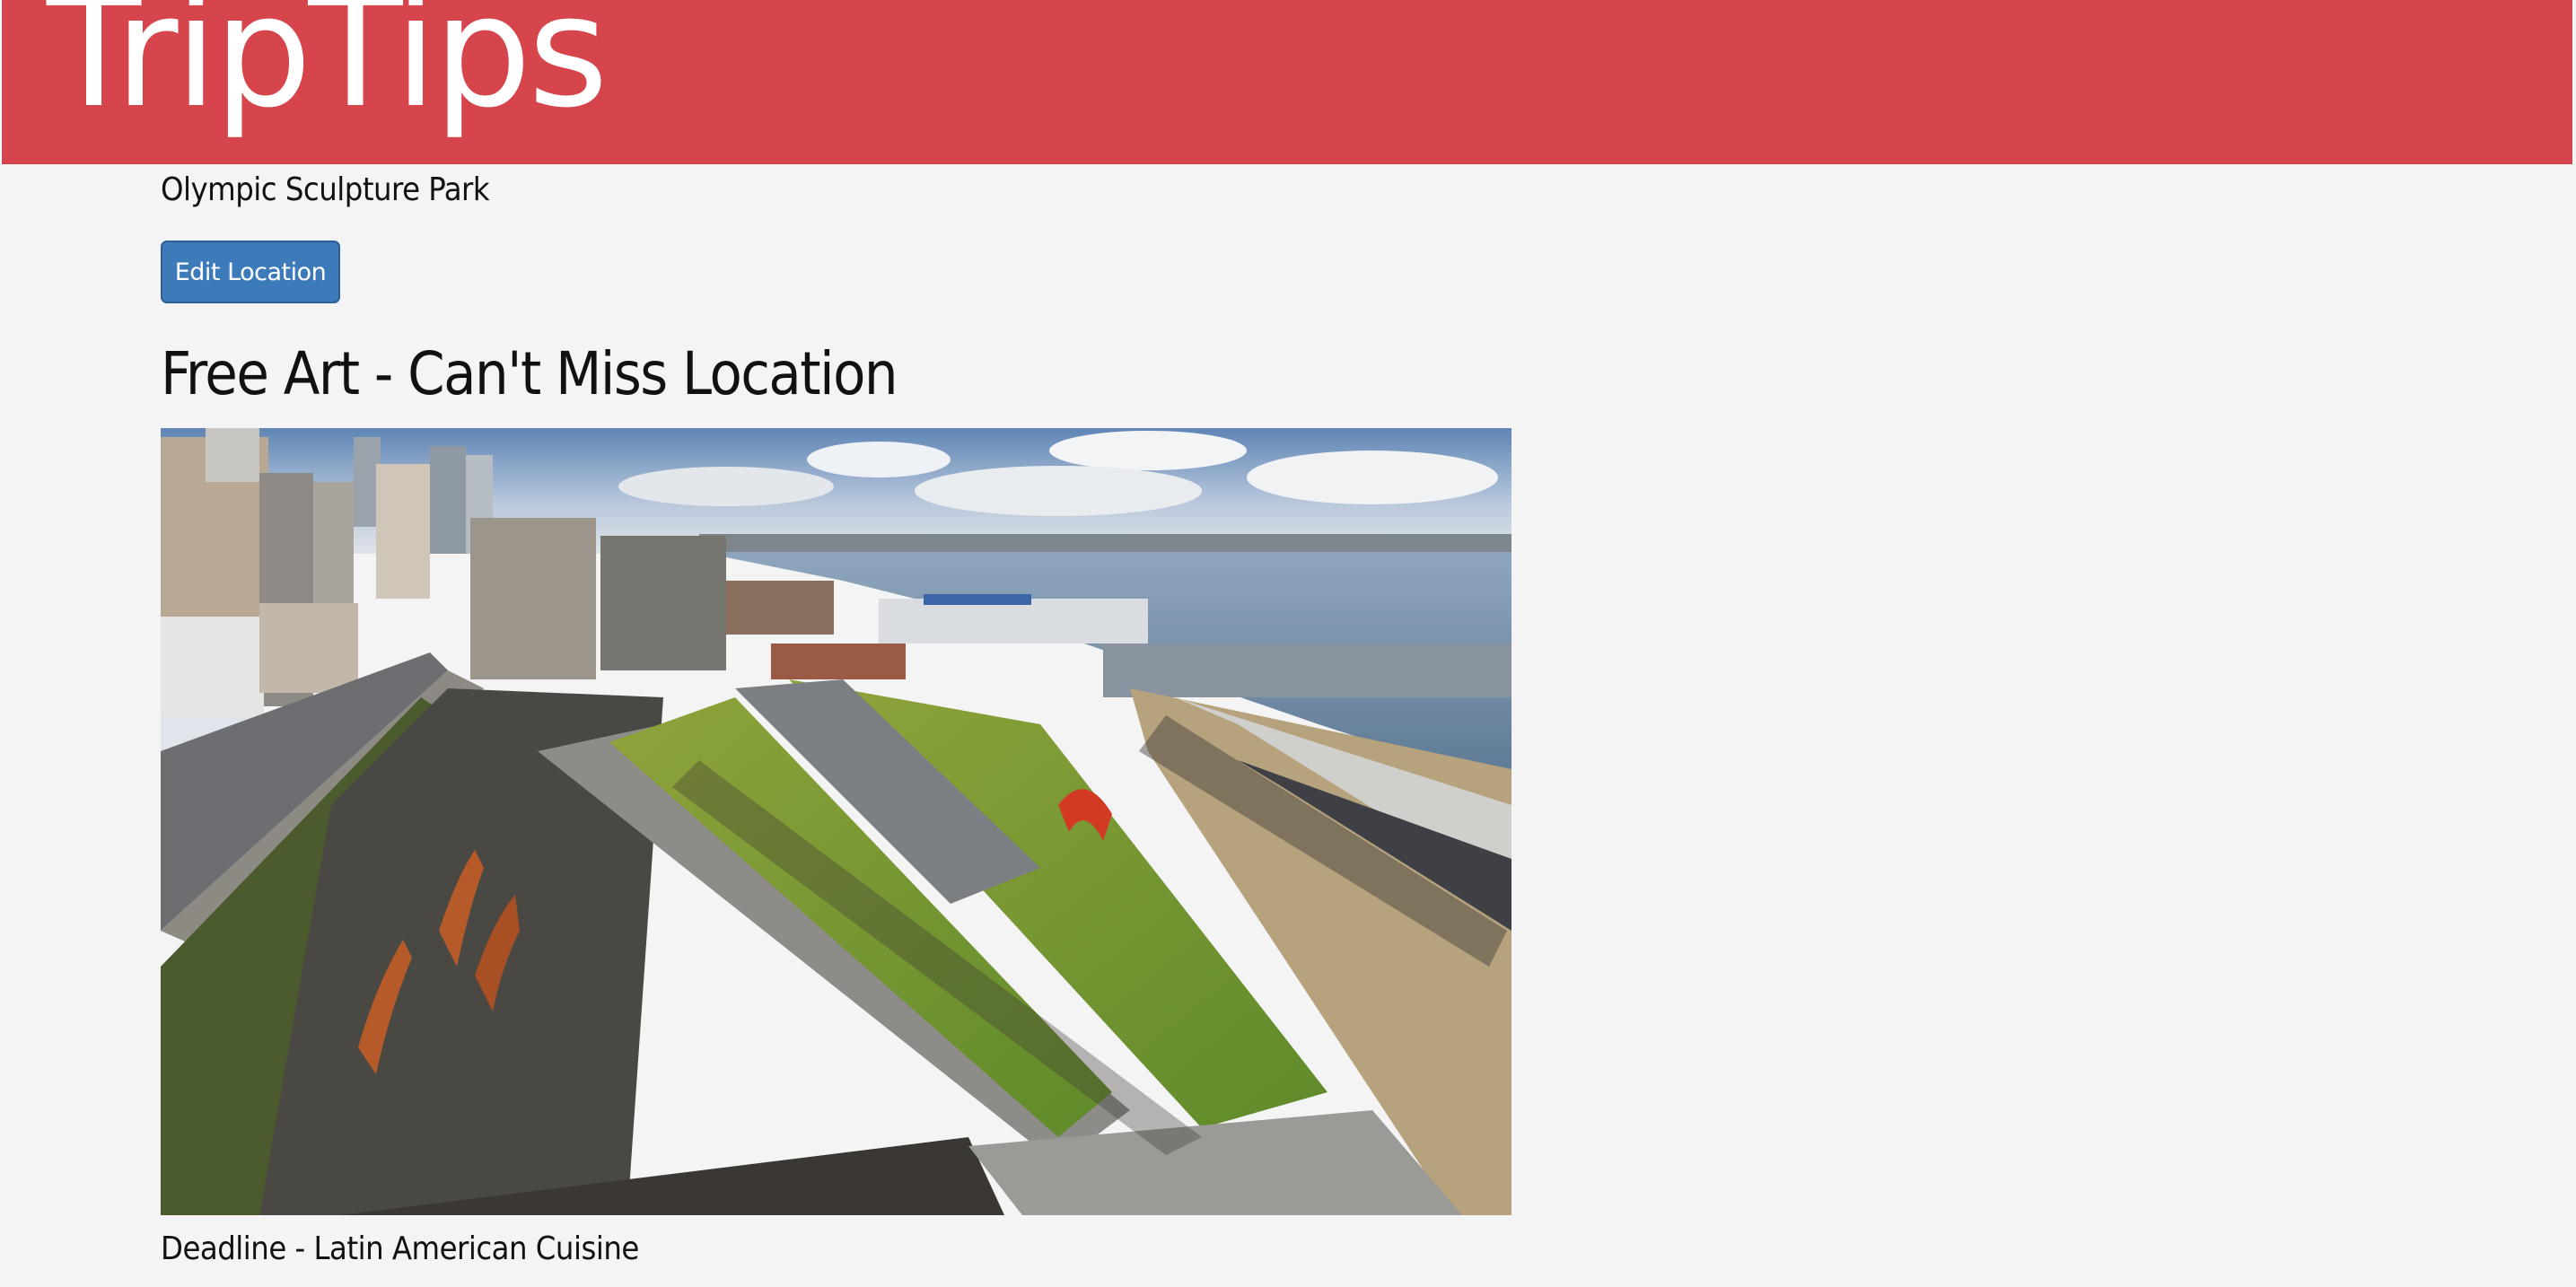 The height and width of the screenshot is (1287, 2576). Describe the element at coordinates (400, 1248) in the screenshot. I see `next-location-title: Deadline - Latin American Cuisine` at that location.